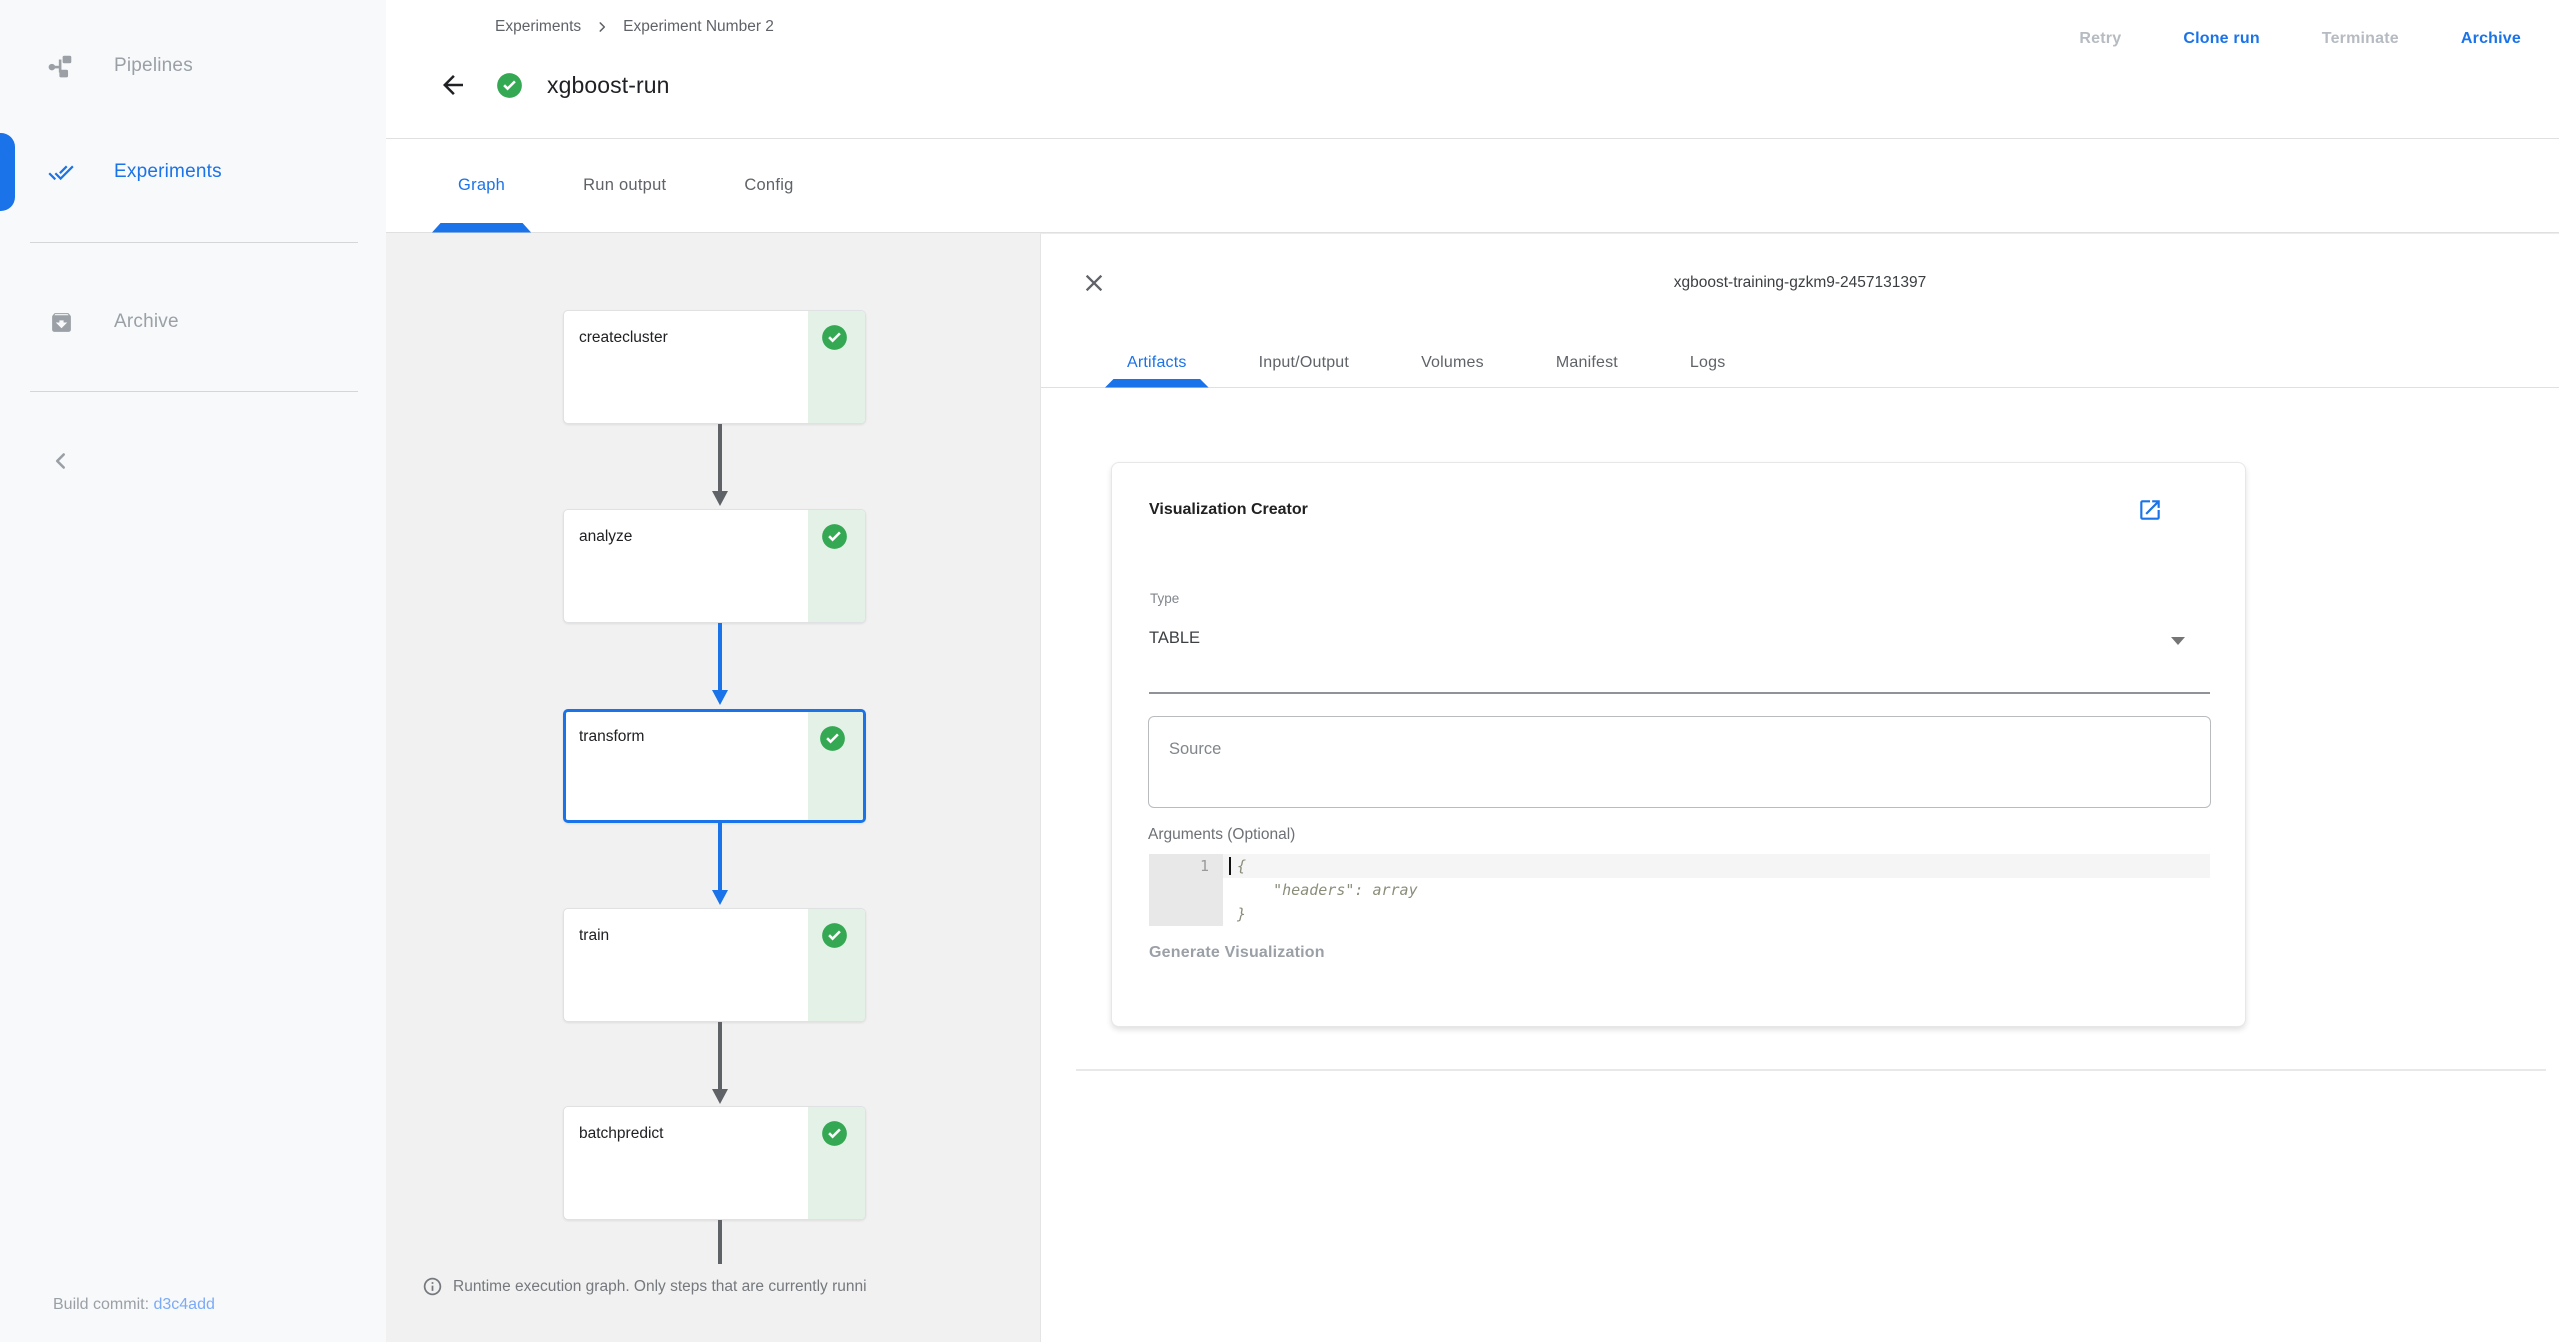 The image size is (2559, 1342). I want to click on section-divider, so click(1811, 1070).